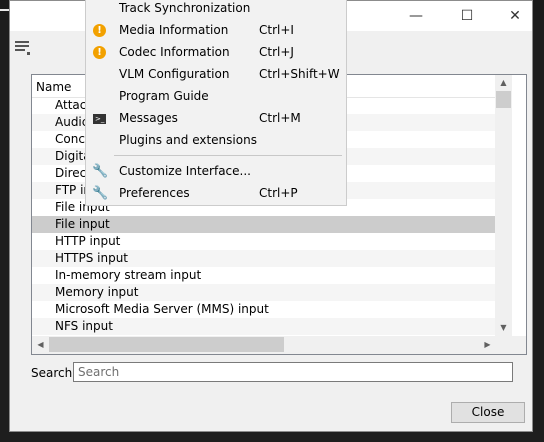 The height and width of the screenshot is (442, 544). Describe the element at coordinates (54, 87) in the screenshot. I see `list-header-label: Name` at that location.